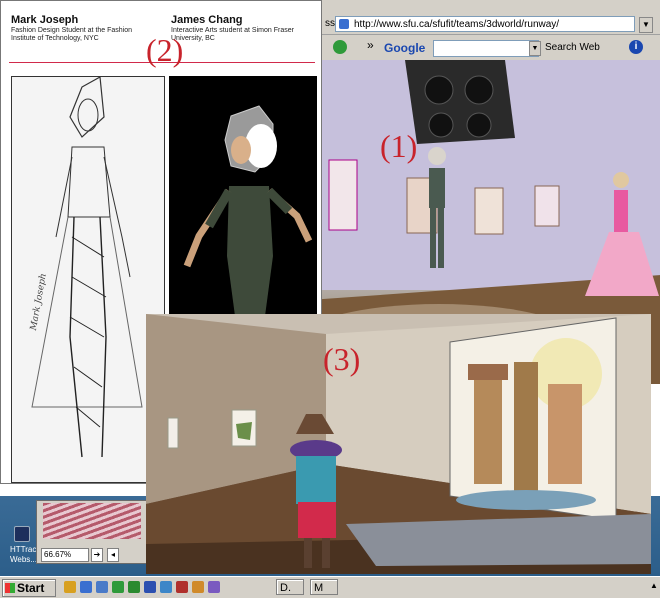 This screenshot has width=660, height=598. I want to click on taskbar: Start D. M ▲, so click(330, 587).